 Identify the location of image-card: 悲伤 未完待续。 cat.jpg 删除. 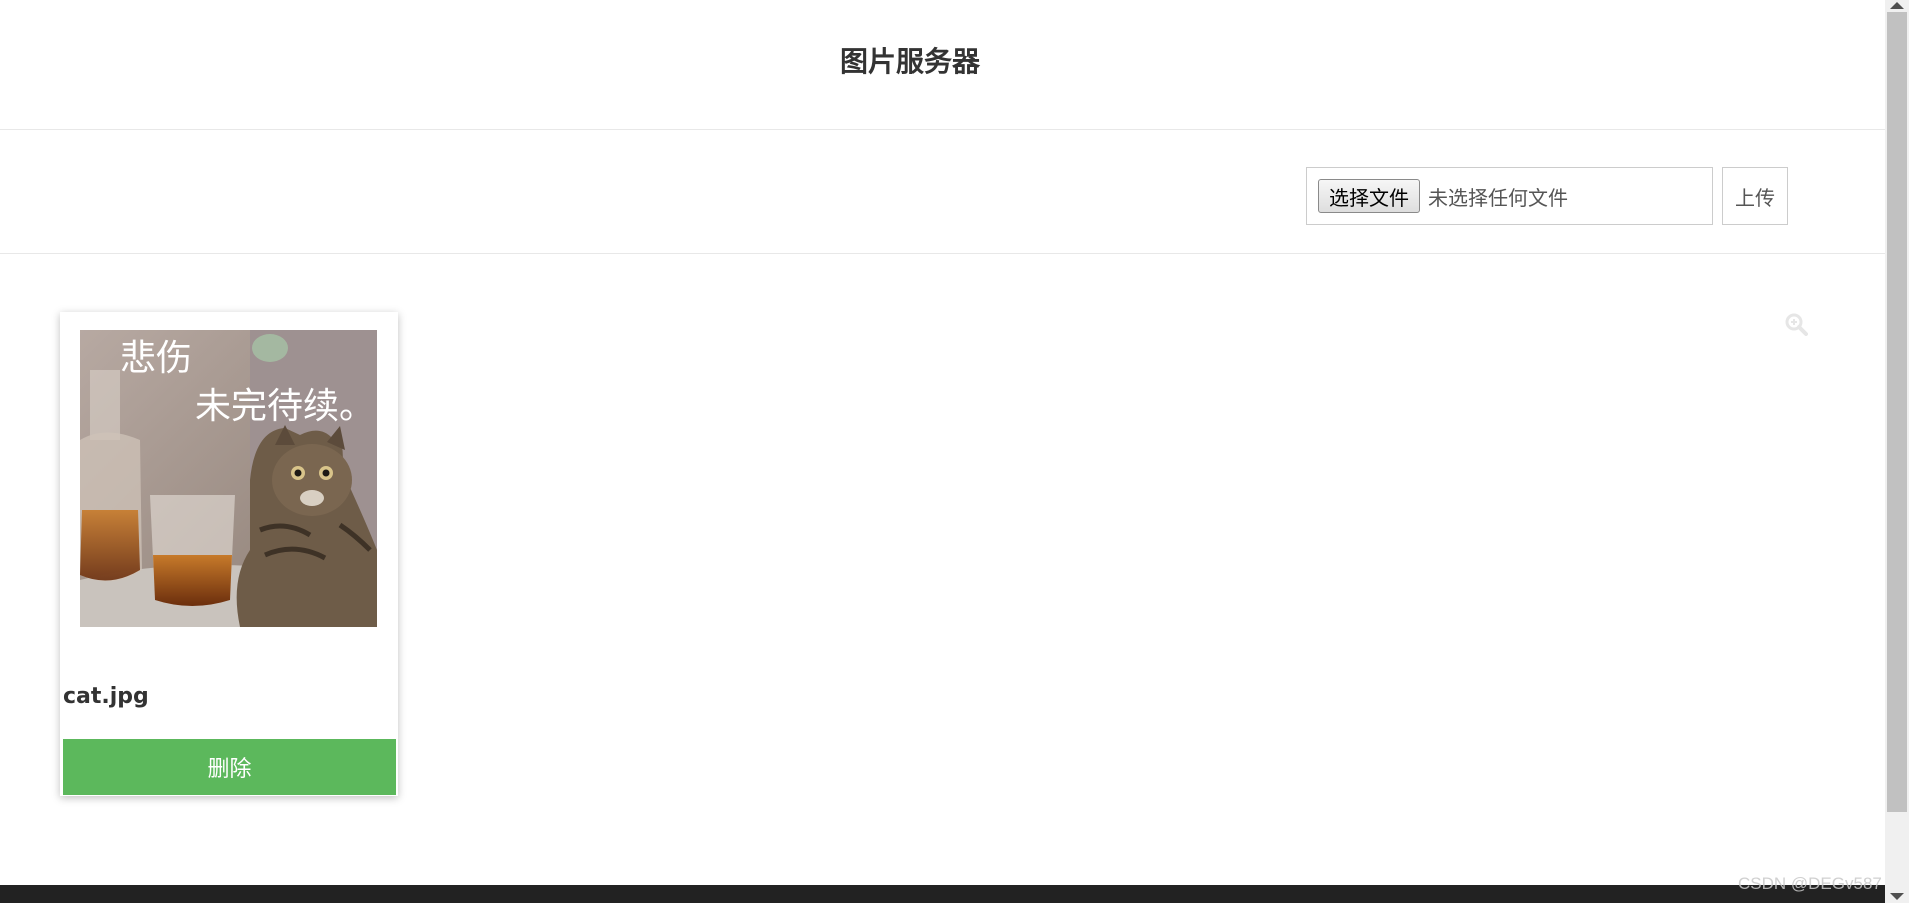
(229, 554).